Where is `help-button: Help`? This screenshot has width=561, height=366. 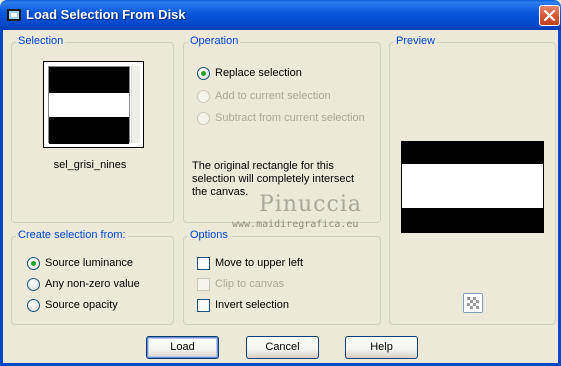 help-button: Help is located at coordinates (381, 347).